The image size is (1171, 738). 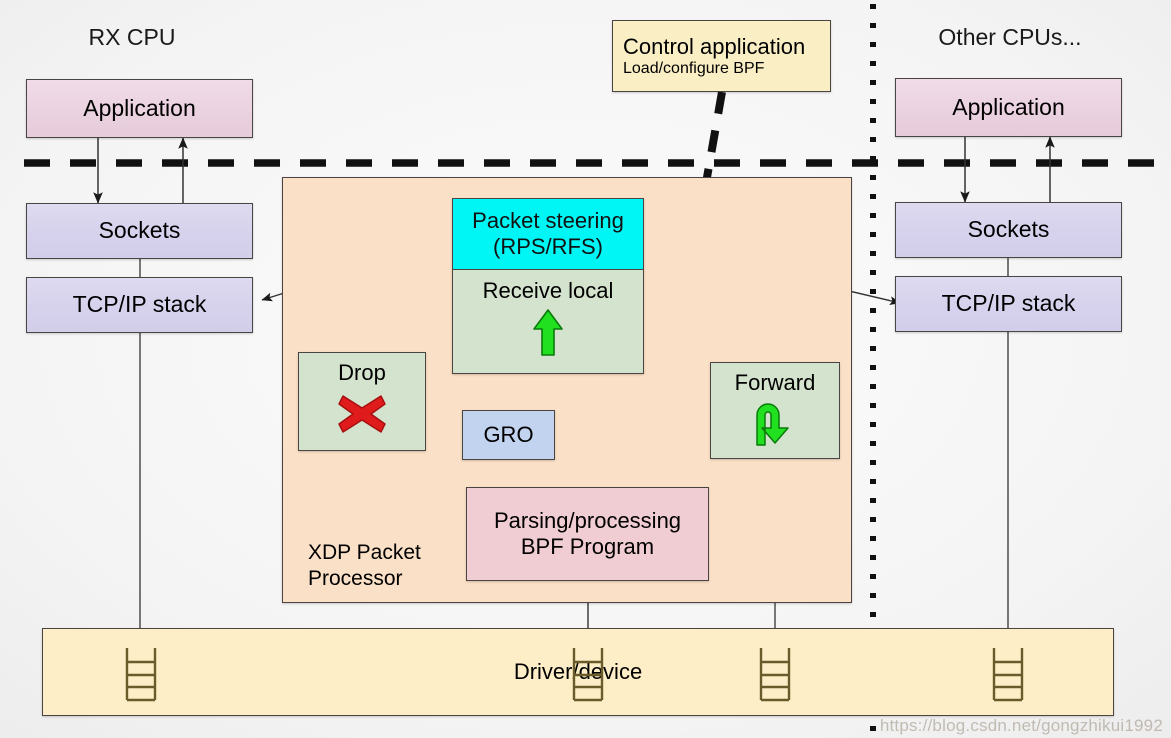 I want to click on gro-box: GRO, so click(x=508, y=435).